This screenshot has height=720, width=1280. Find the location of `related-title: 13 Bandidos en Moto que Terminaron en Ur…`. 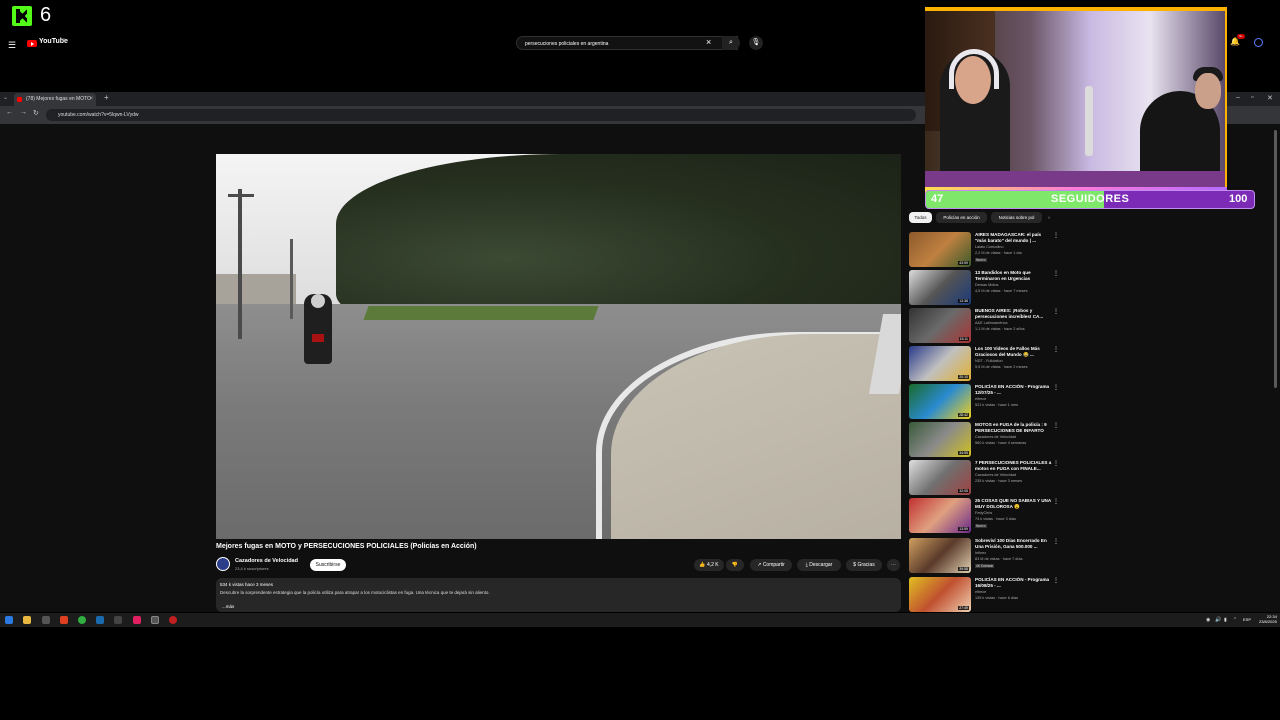

related-title: 13 Bandidos en Moto que Terminaron en Ur… is located at coordinates (1014, 276).